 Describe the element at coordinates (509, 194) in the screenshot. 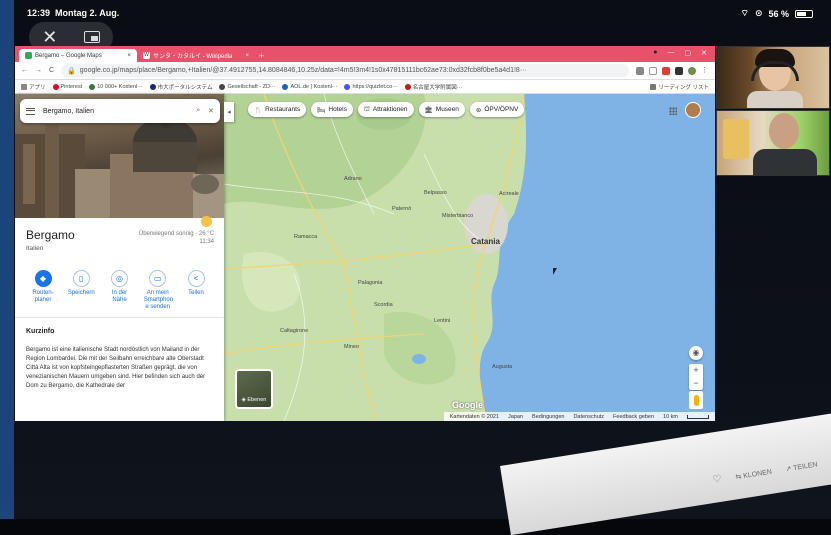

I see `map-label-town: Acireale` at that location.